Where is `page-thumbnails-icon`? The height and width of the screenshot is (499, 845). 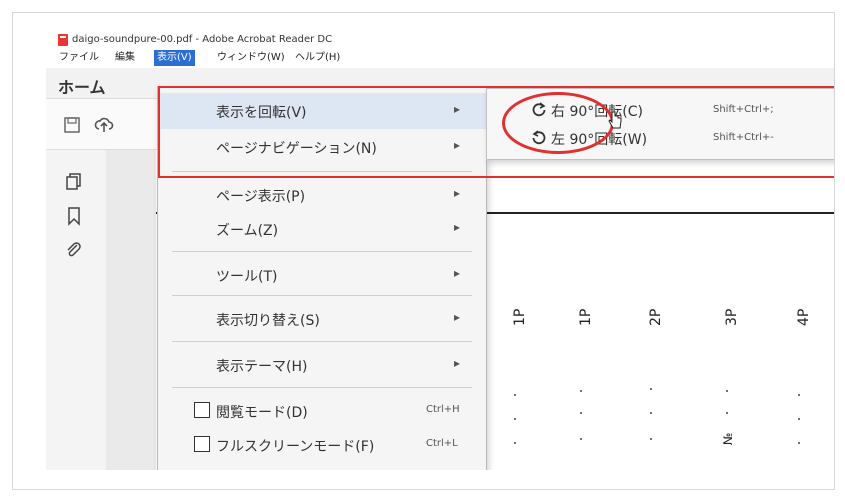 page-thumbnails-icon is located at coordinates (74, 182).